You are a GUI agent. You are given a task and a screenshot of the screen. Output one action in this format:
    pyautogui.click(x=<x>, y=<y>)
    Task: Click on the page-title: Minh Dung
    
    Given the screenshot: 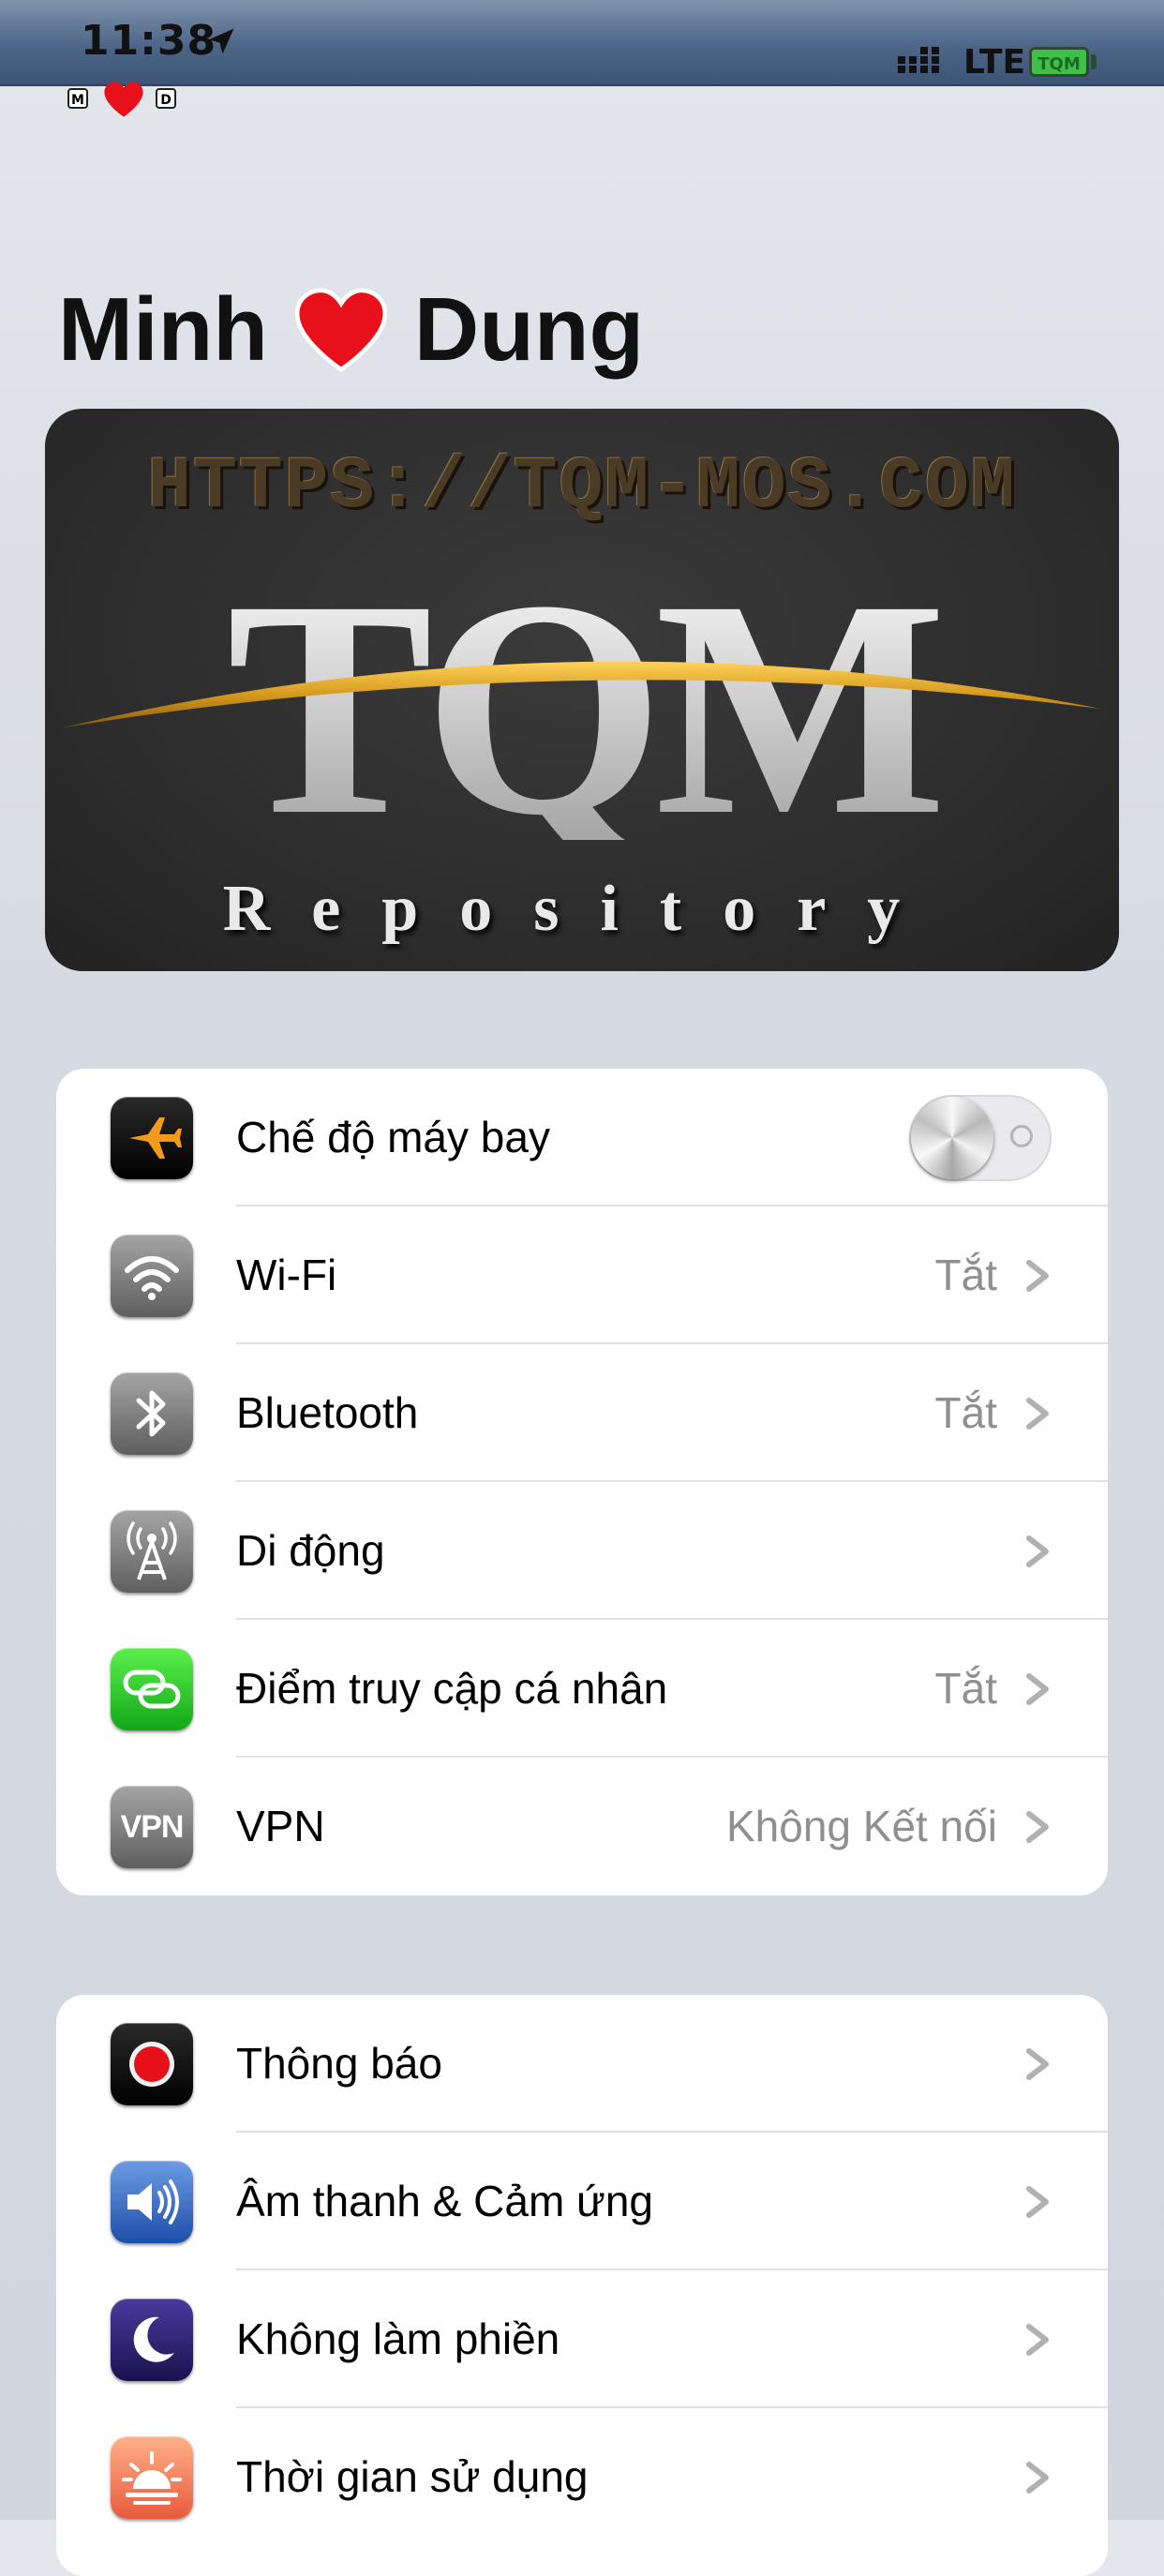 What is the action you would take?
    pyautogui.click(x=351, y=330)
    